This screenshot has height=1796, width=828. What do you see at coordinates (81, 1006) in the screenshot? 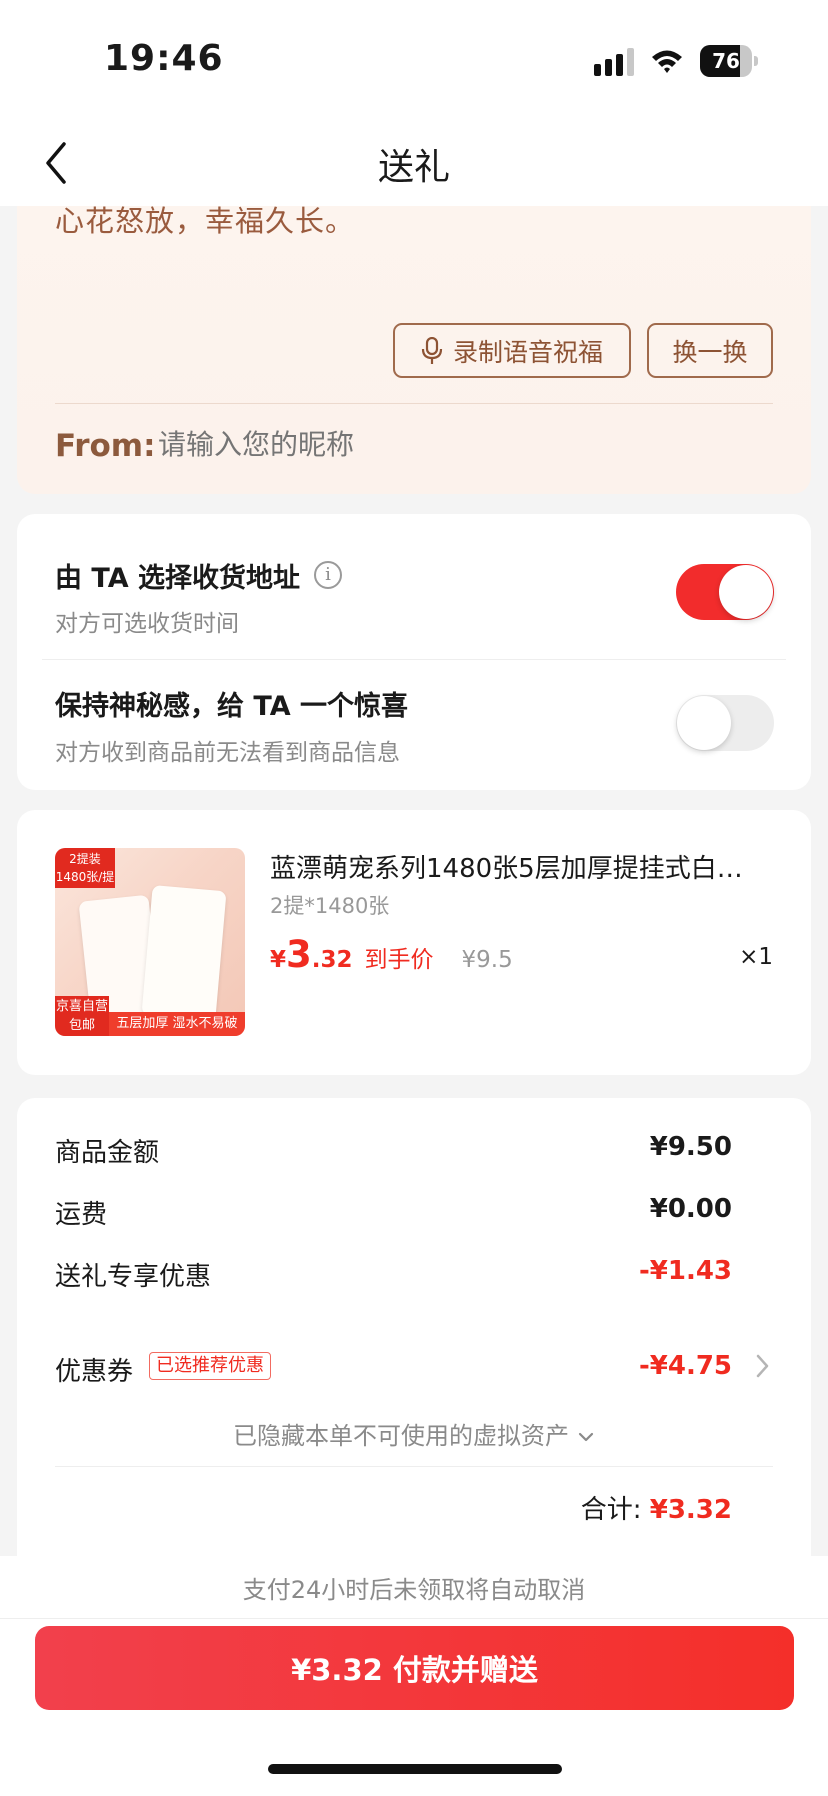
I see `self-run-label: 京喜自营` at bounding box center [81, 1006].